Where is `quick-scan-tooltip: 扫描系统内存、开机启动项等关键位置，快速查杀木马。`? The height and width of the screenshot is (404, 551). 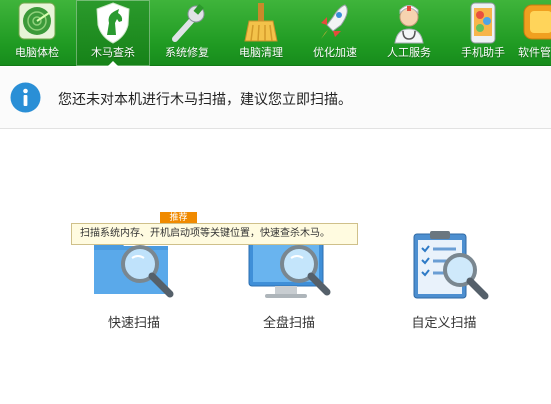
quick-scan-tooltip: 扫描系统内存、开机启动项等关键位置，快速查杀木马。 is located at coordinates (214, 234).